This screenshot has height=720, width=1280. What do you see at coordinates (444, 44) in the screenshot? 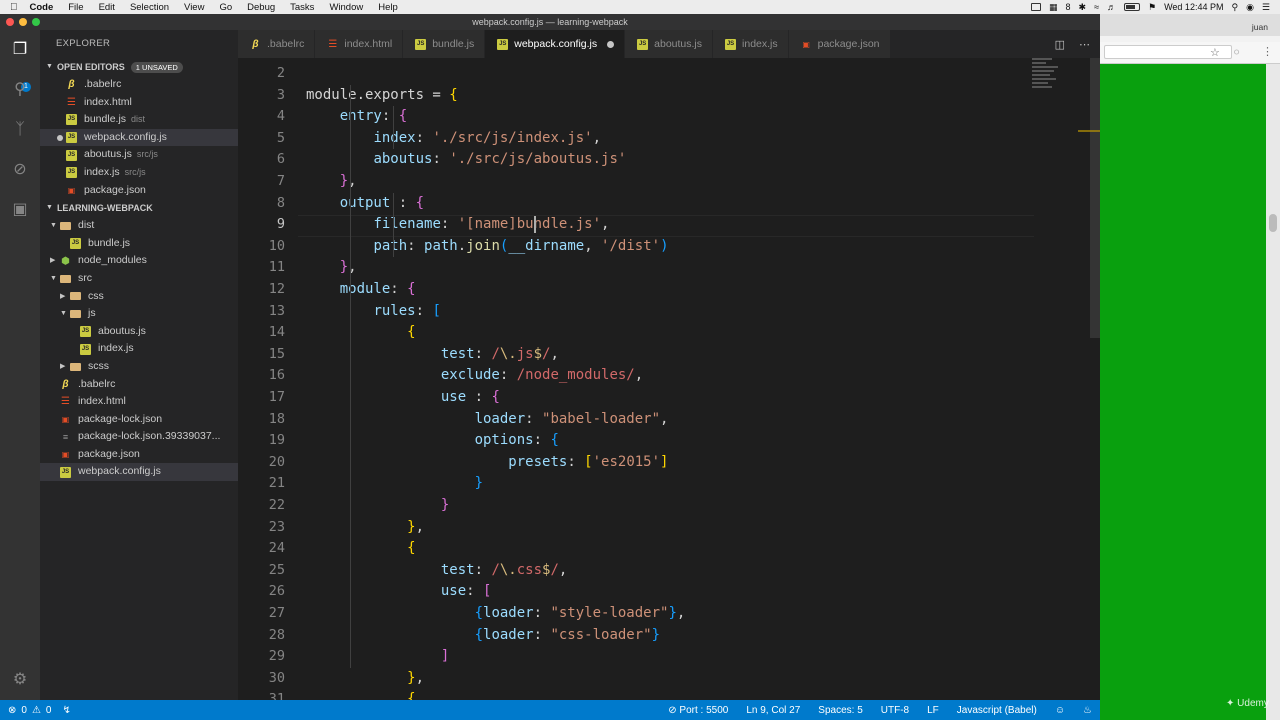
I see `tab-bundle-js: JS bundle.js` at bounding box center [444, 44].